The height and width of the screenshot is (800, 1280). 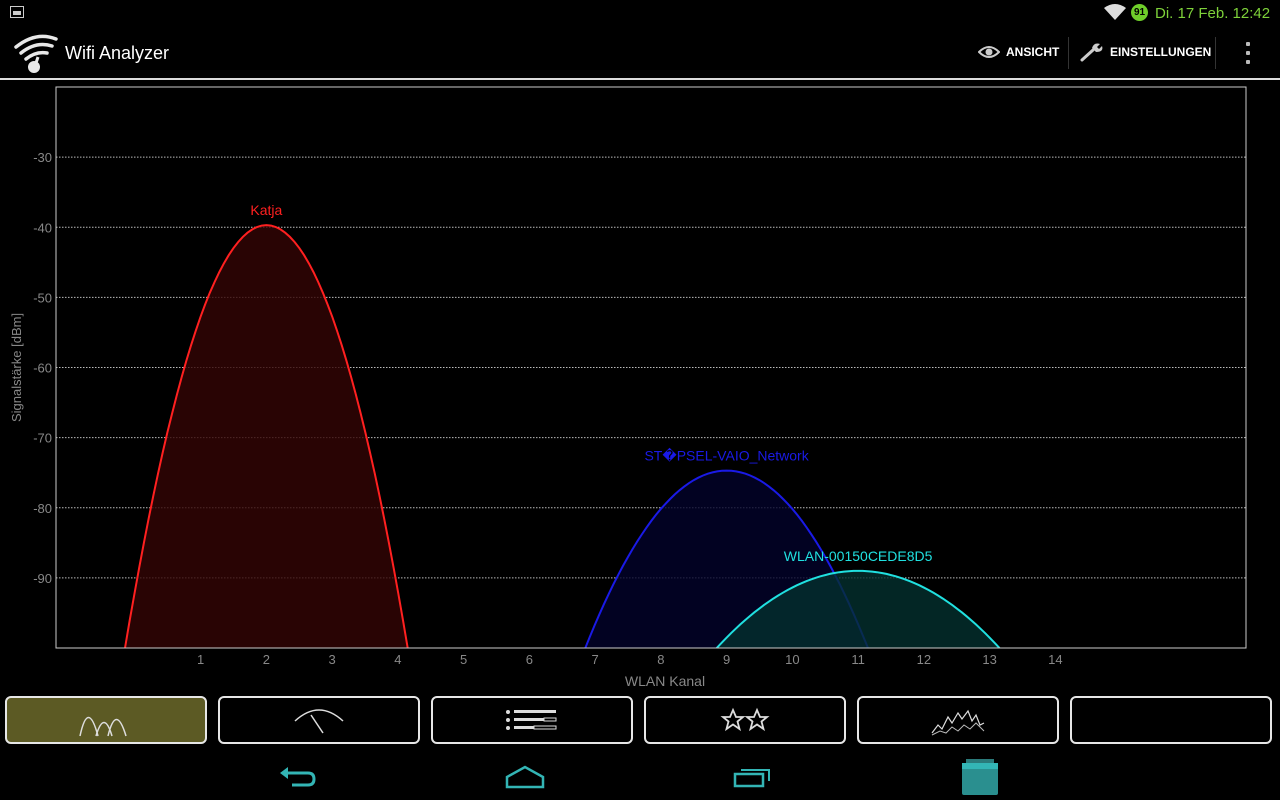 I want to click on battery-icon: 91, so click(x=1139, y=12).